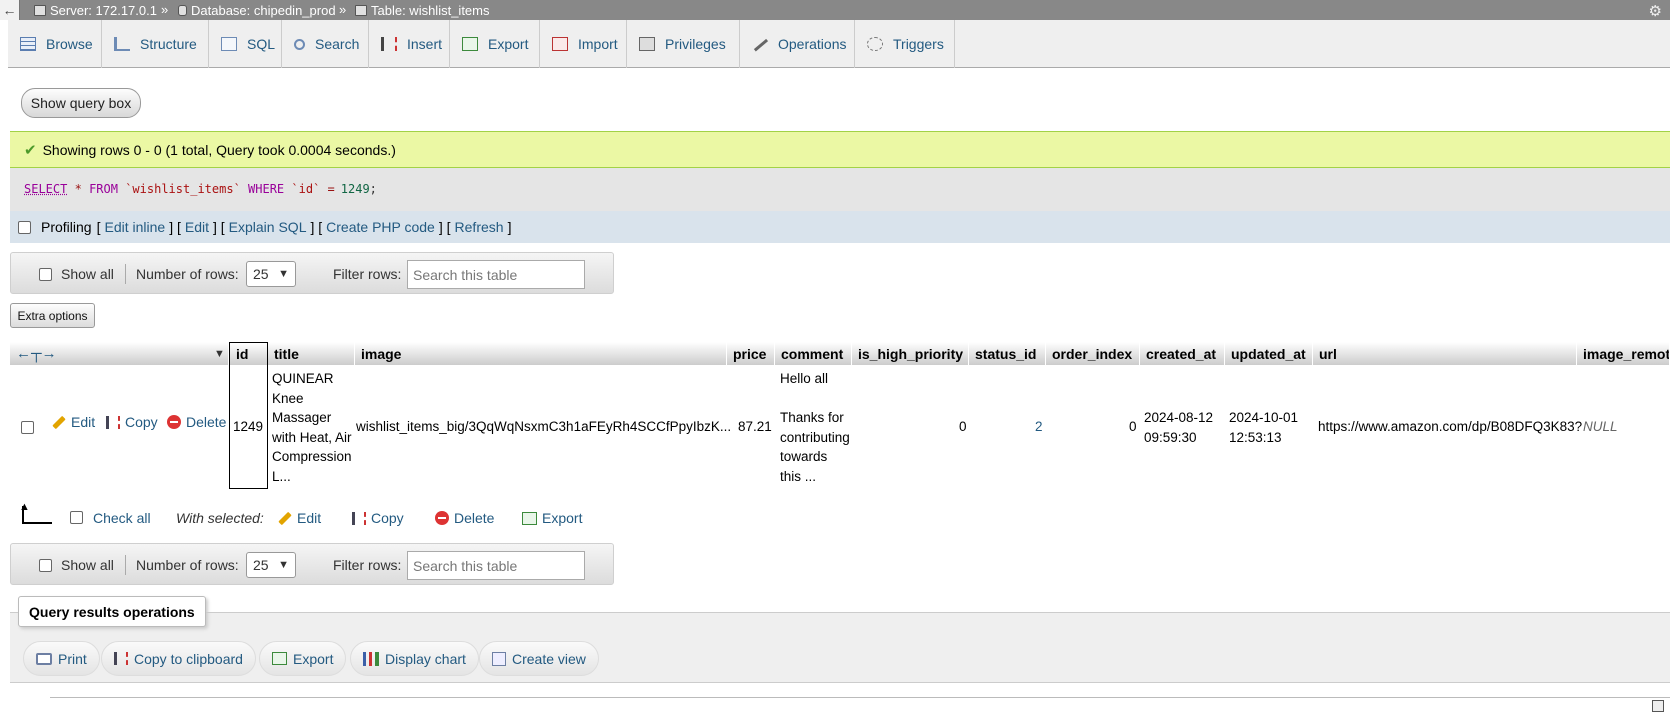 The width and height of the screenshot is (1670, 715). What do you see at coordinates (299, 518) in the screenshot?
I see `bulk-edit-button: Edit` at bounding box center [299, 518].